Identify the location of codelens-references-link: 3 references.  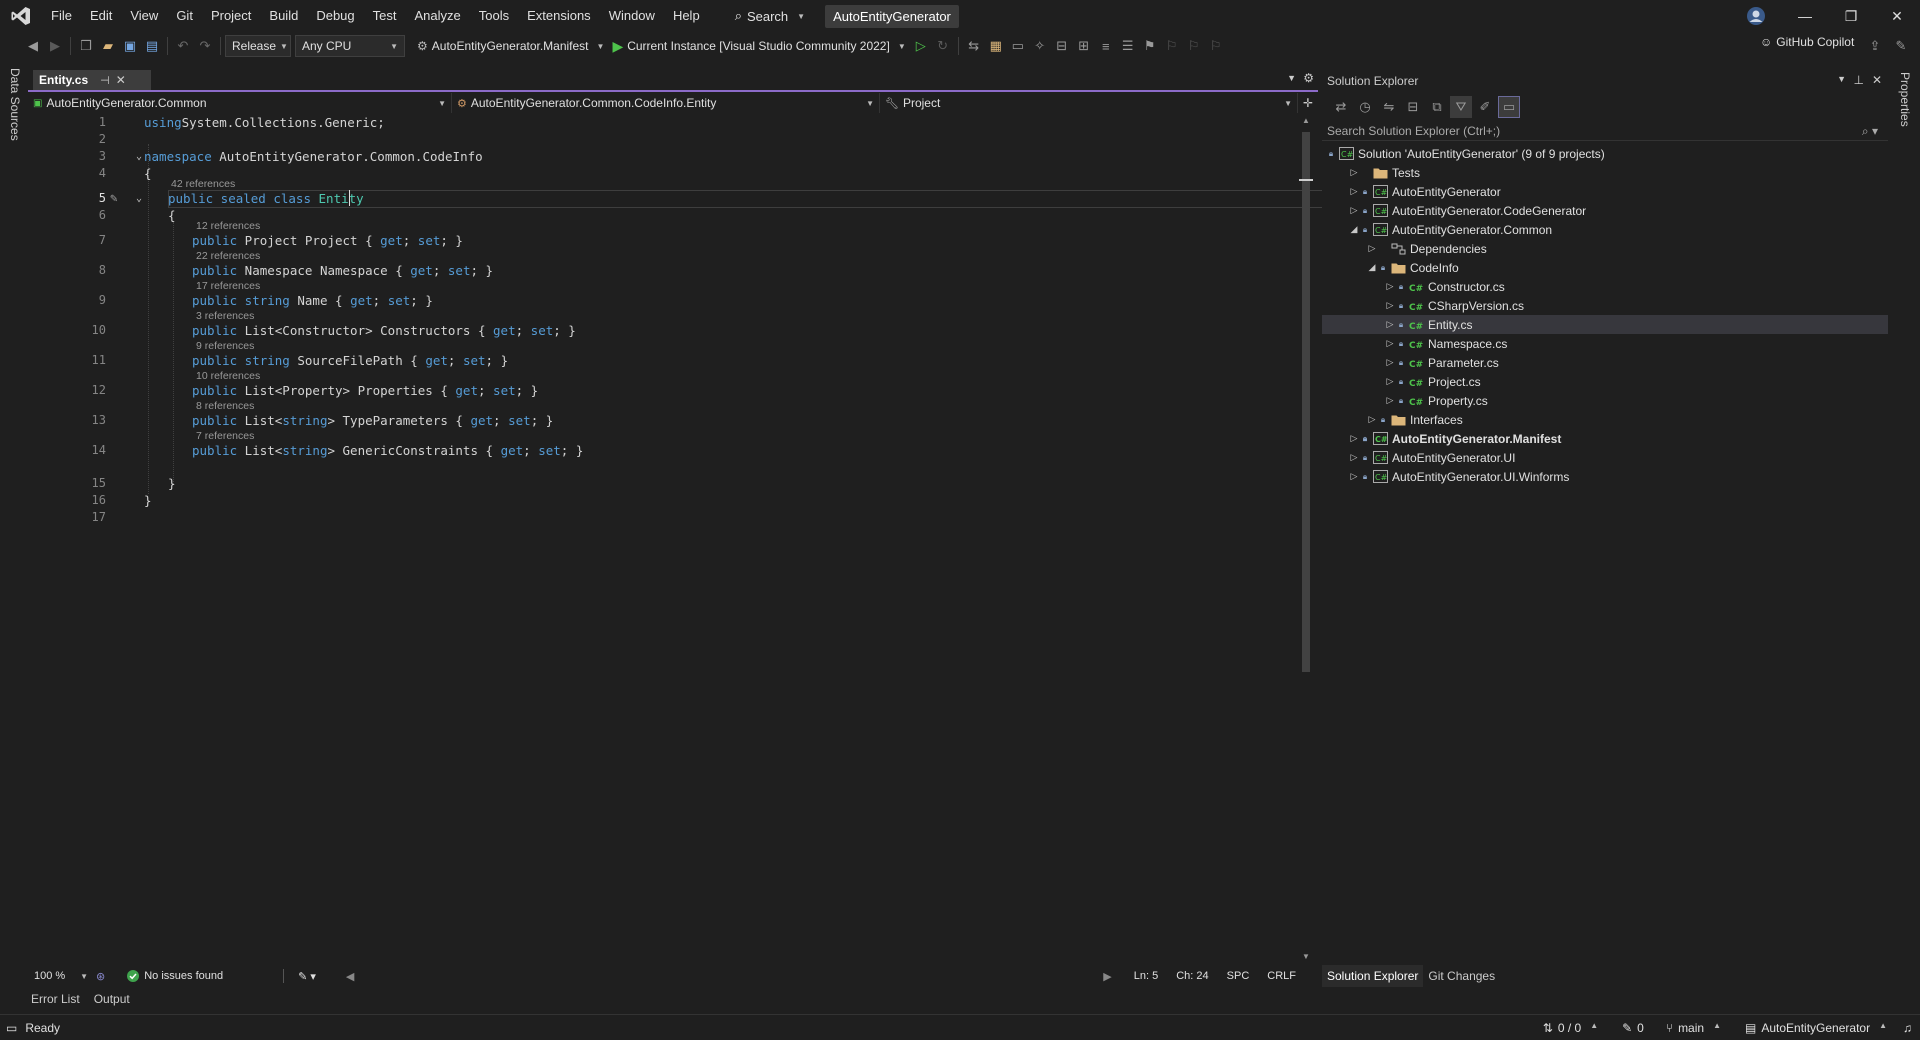
(225, 316).